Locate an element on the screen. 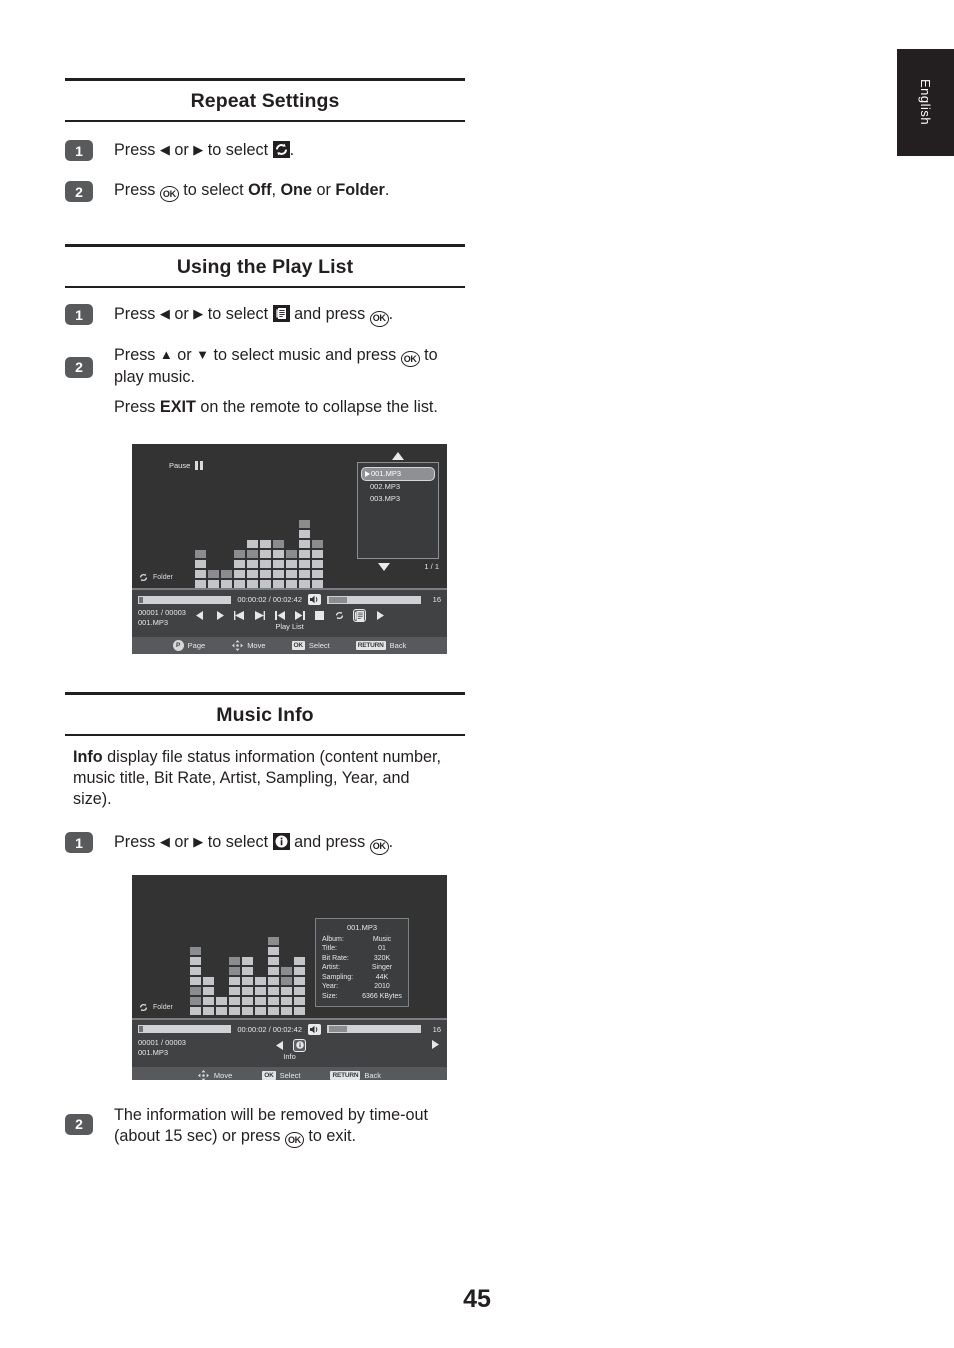 The height and width of the screenshot is (1348, 954). step-music-info-1: 1 Press ◀ or ▶ to select and press OK. is located at coordinates (265, 842).